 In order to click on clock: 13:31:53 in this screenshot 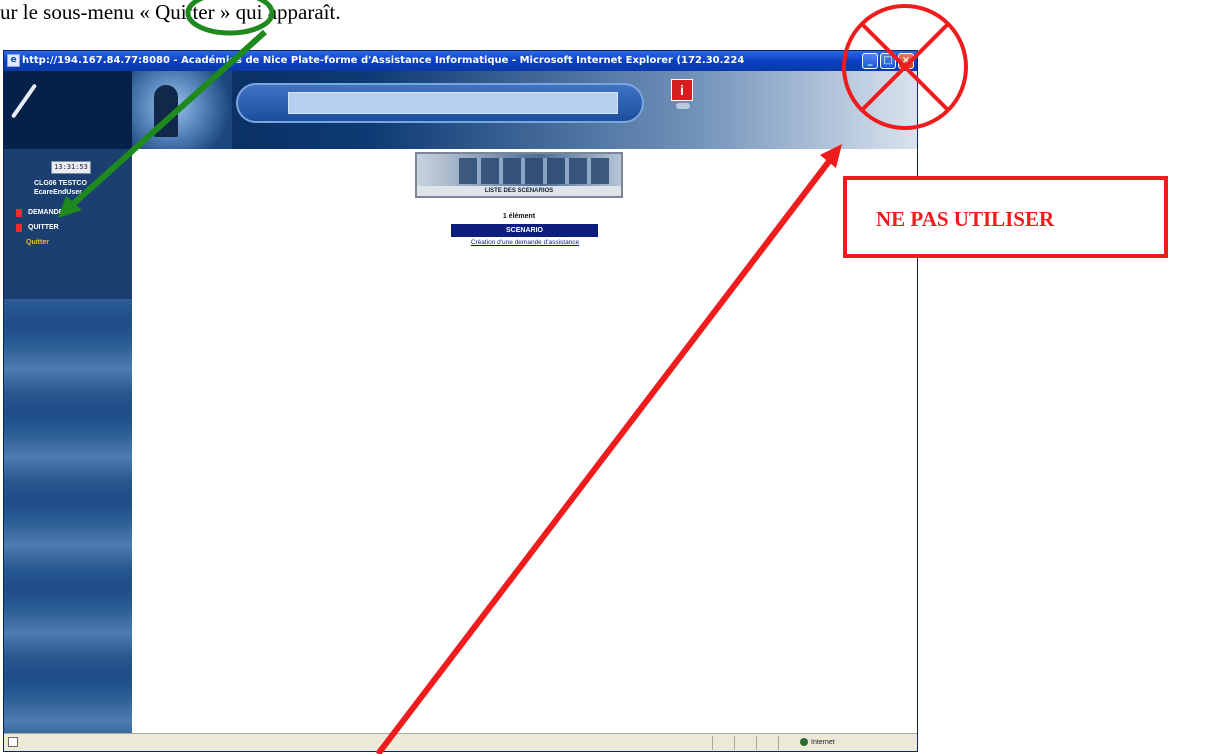, I will do `click(71, 167)`.